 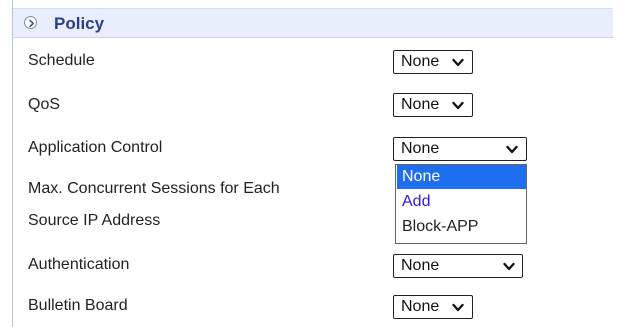 I want to click on application-control-select: None, so click(x=460, y=149).